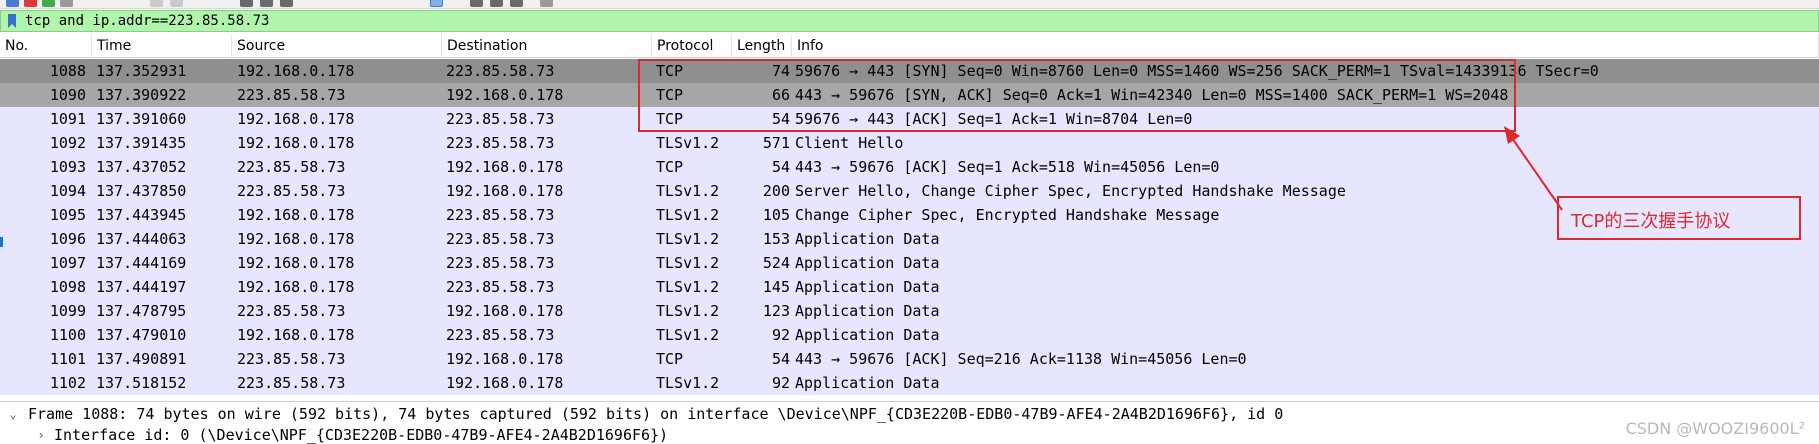 The image size is (1819, 444). Describe the element at coordinates (67, 71) in the screenshot. I see `packet-number: 1088` at that location.